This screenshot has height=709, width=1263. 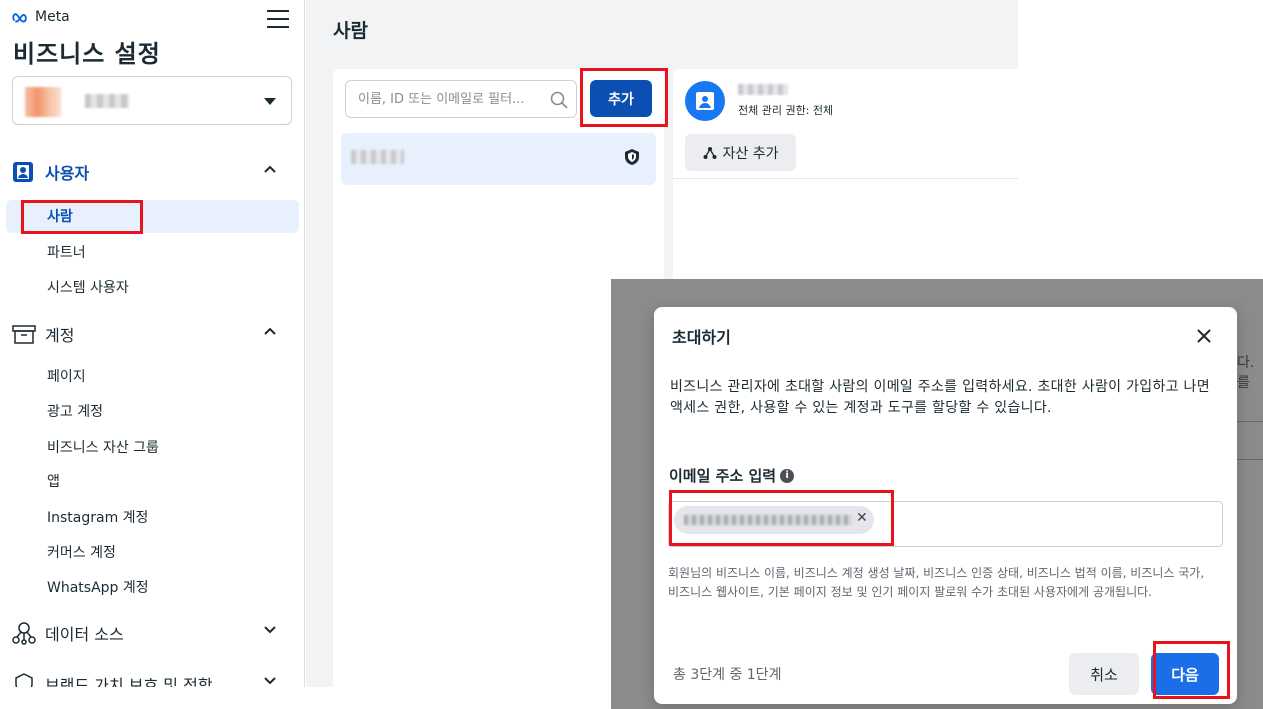 I want to click on nav-section-label: 데이터 소스, so click(x=84, y=634).